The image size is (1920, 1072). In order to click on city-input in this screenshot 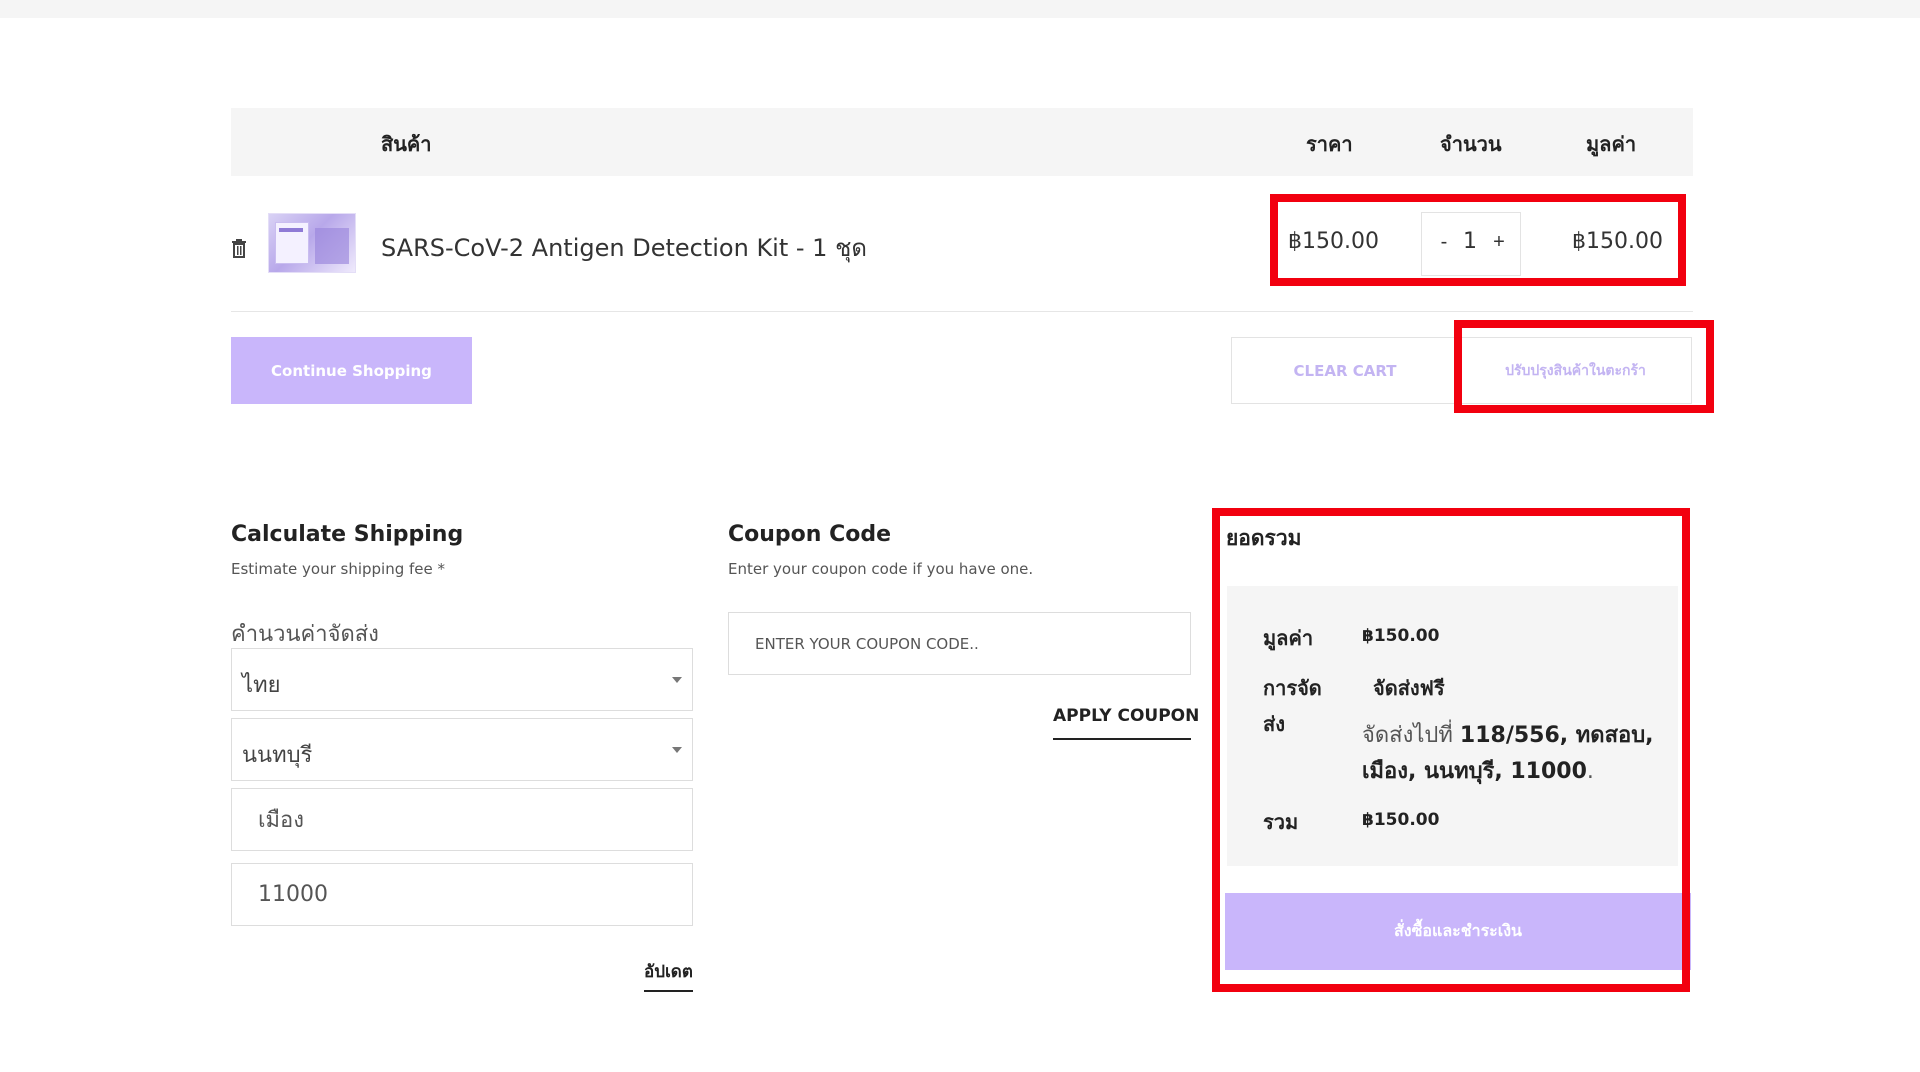, I will do `click(462, 819)`.